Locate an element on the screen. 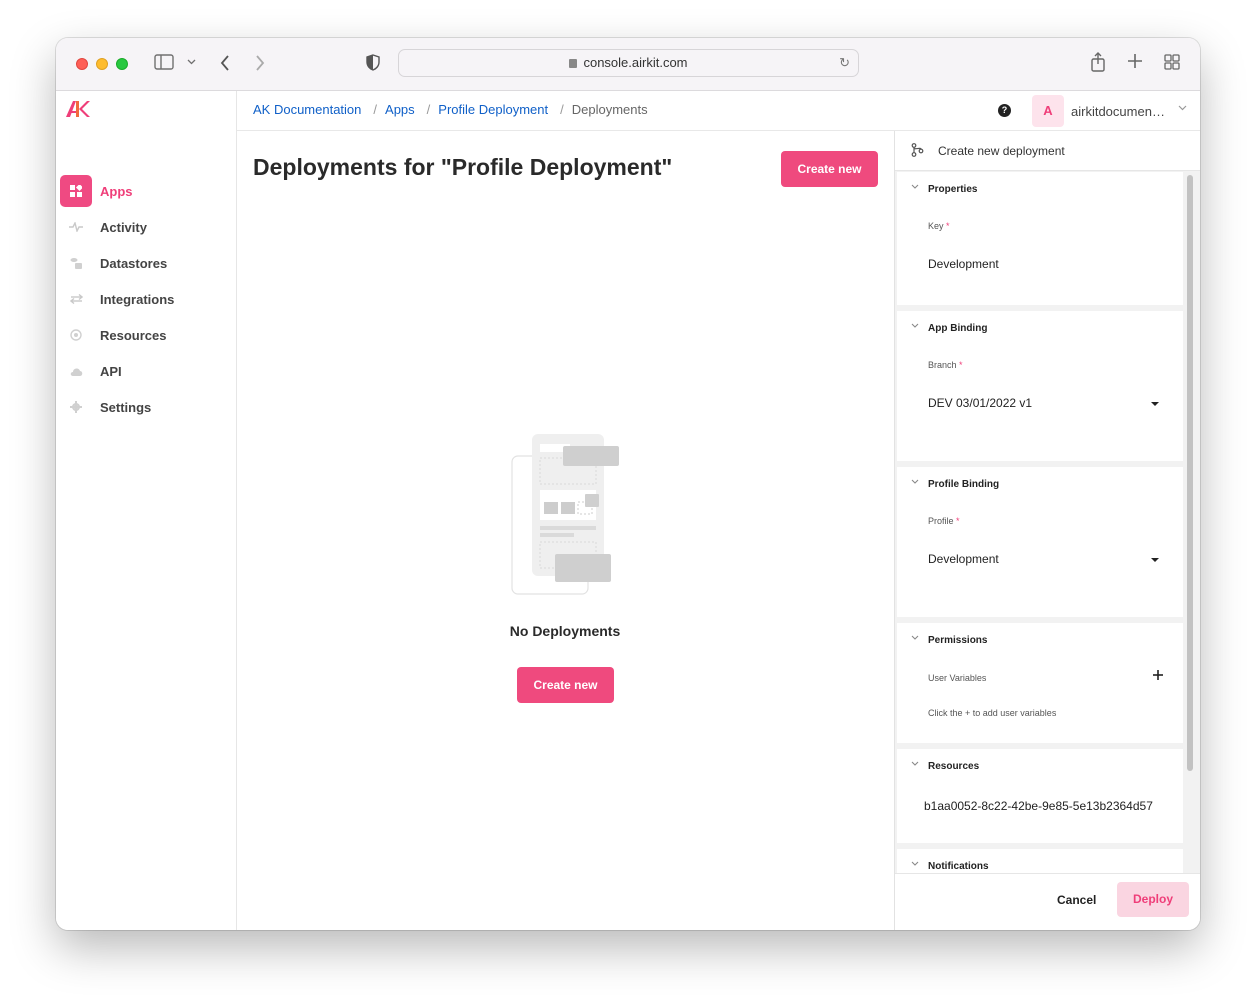 The image size is (1256, 1004). sidebar-toggle-icon is located at coordinates (164, 65).